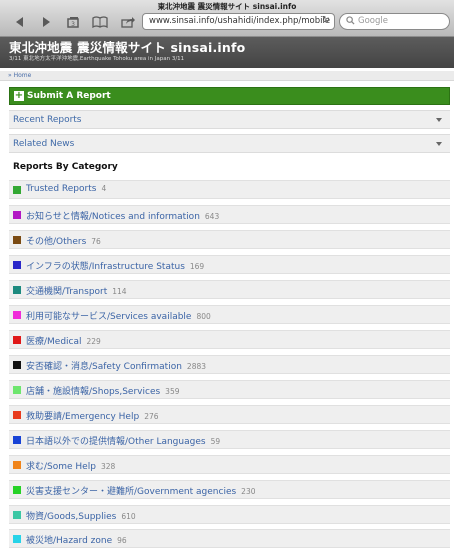 This screenshot has height=548, width=454. I want to click on category-item: 店舗・施設情報/Shops,Services 359, so click(229, 389).